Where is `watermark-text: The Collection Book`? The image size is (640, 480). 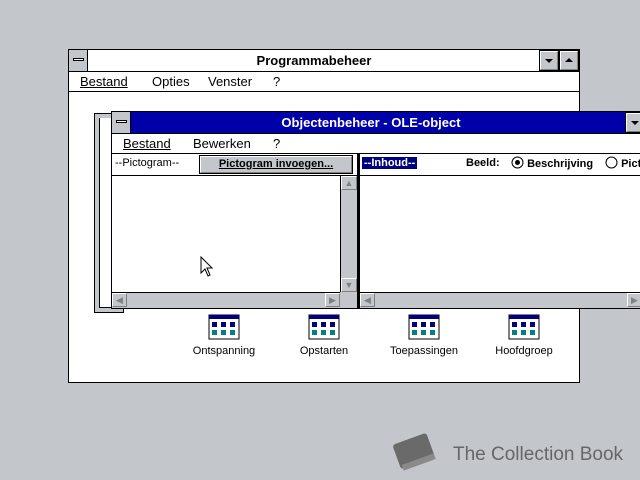
watermark-text: The Collection Book is located at coordinates (538, 454).